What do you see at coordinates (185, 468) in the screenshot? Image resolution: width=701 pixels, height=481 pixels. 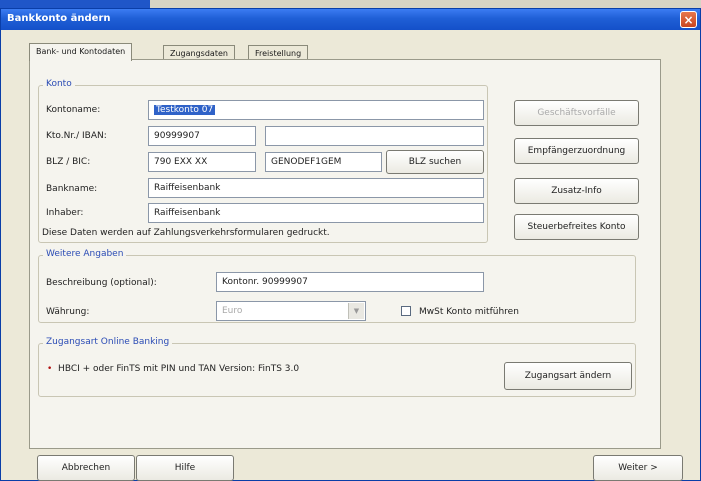 I see `hilfe-button: Hilfe` at bounding box center [185, 468].